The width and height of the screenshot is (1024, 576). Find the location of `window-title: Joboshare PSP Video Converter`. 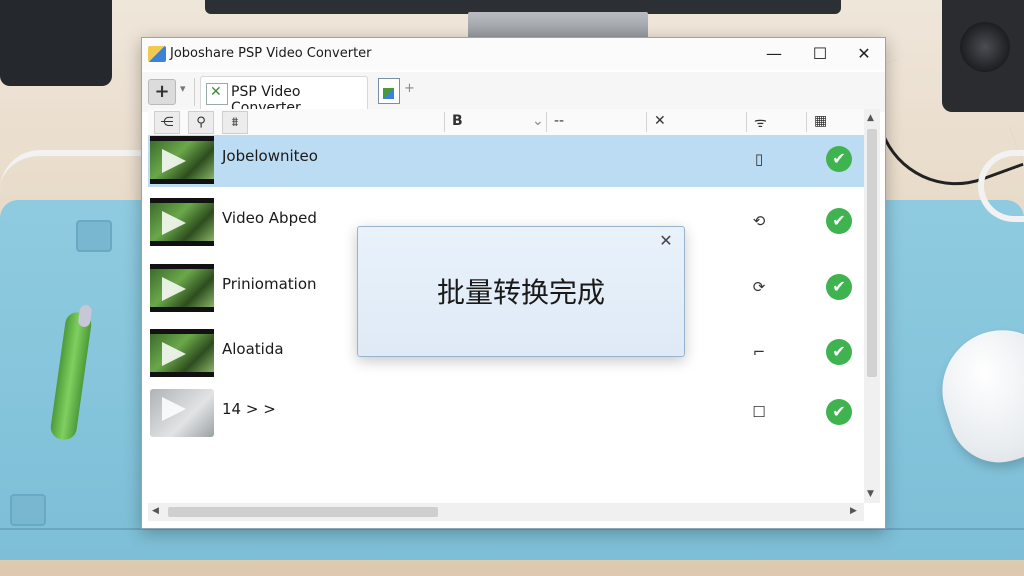

window-title: Joboshare PSP Video Converter is located at coordinates (271, 53).